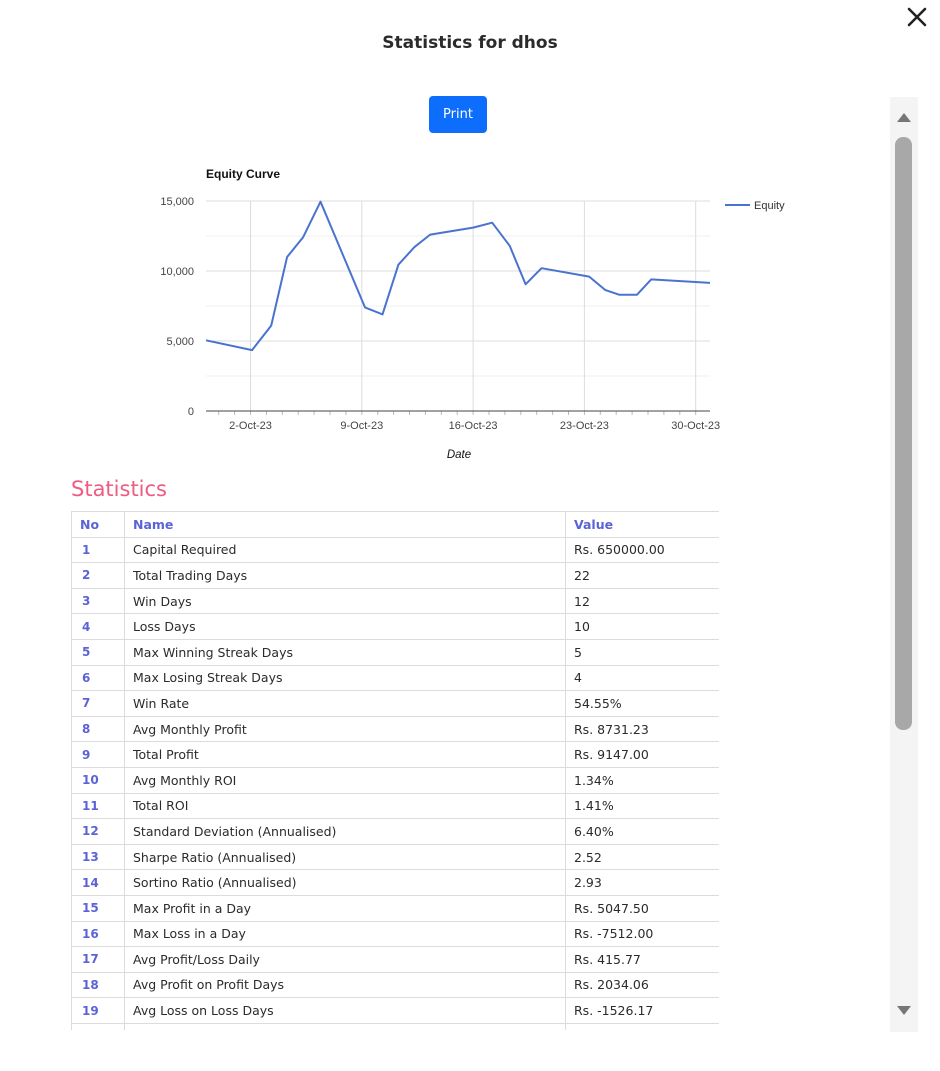 The width and height of the screenshot is (940, 1071). What do you see at coordinates (345, 550) in the screenshot?
I see `stat-name: Capital Required` at bounding box center [345, 550].